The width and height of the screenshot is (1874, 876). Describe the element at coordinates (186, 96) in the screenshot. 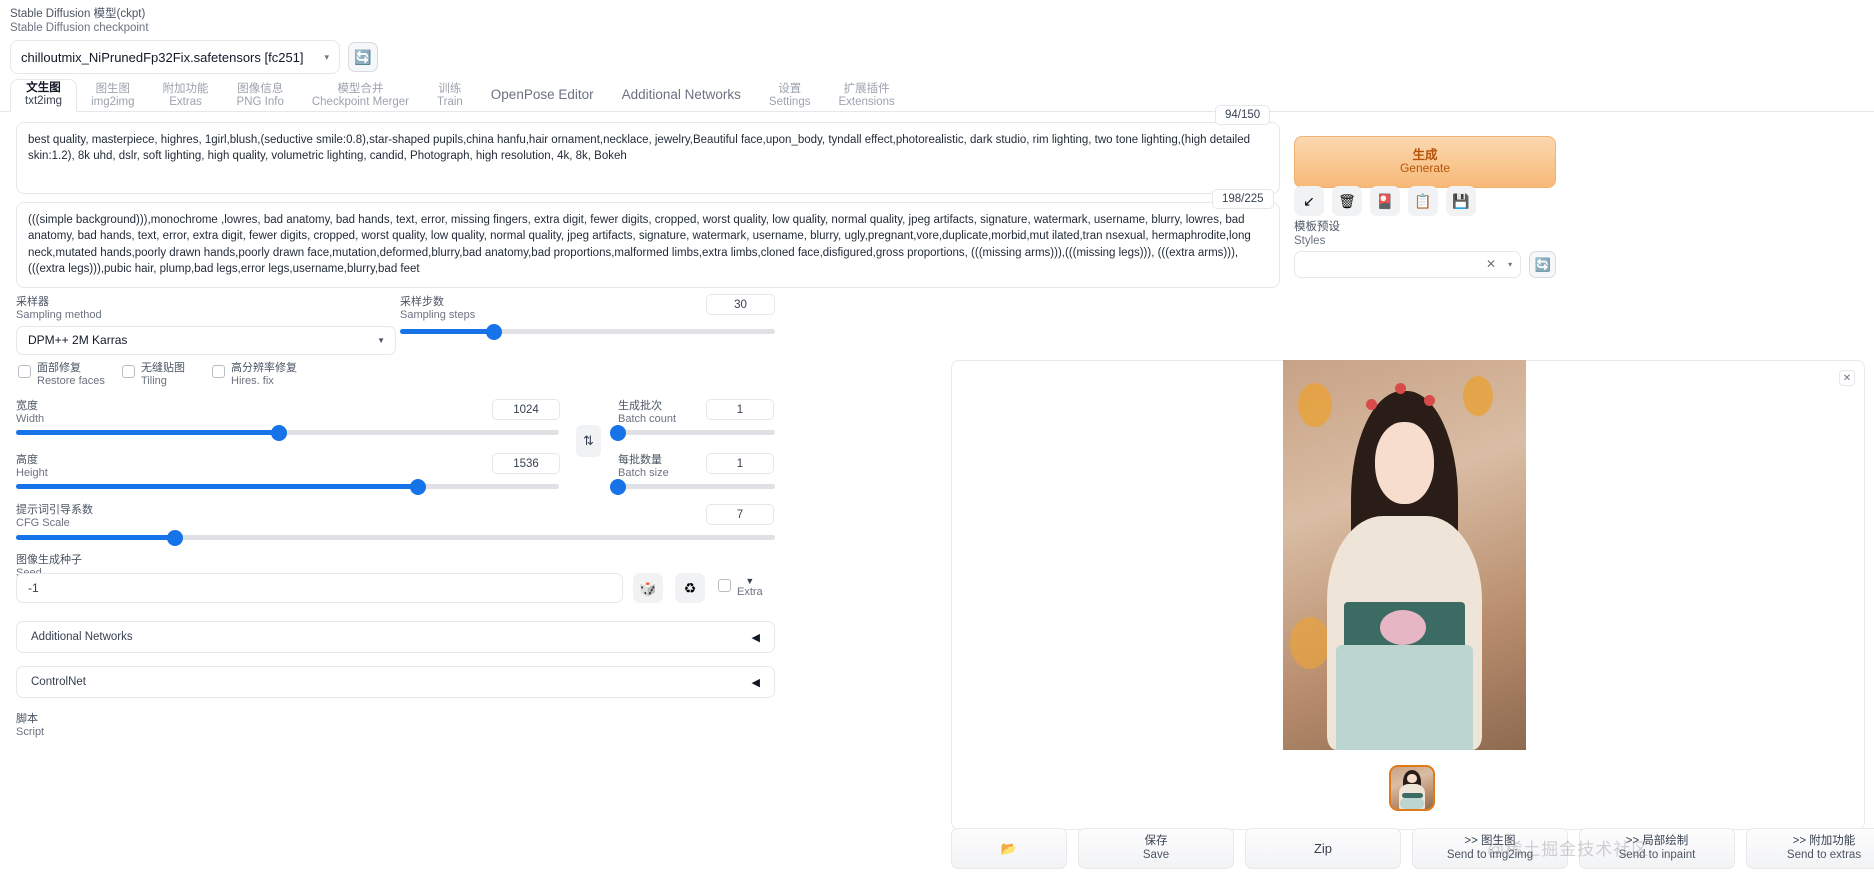

I see `tab-extras: 附加功能 Extras` at that location.